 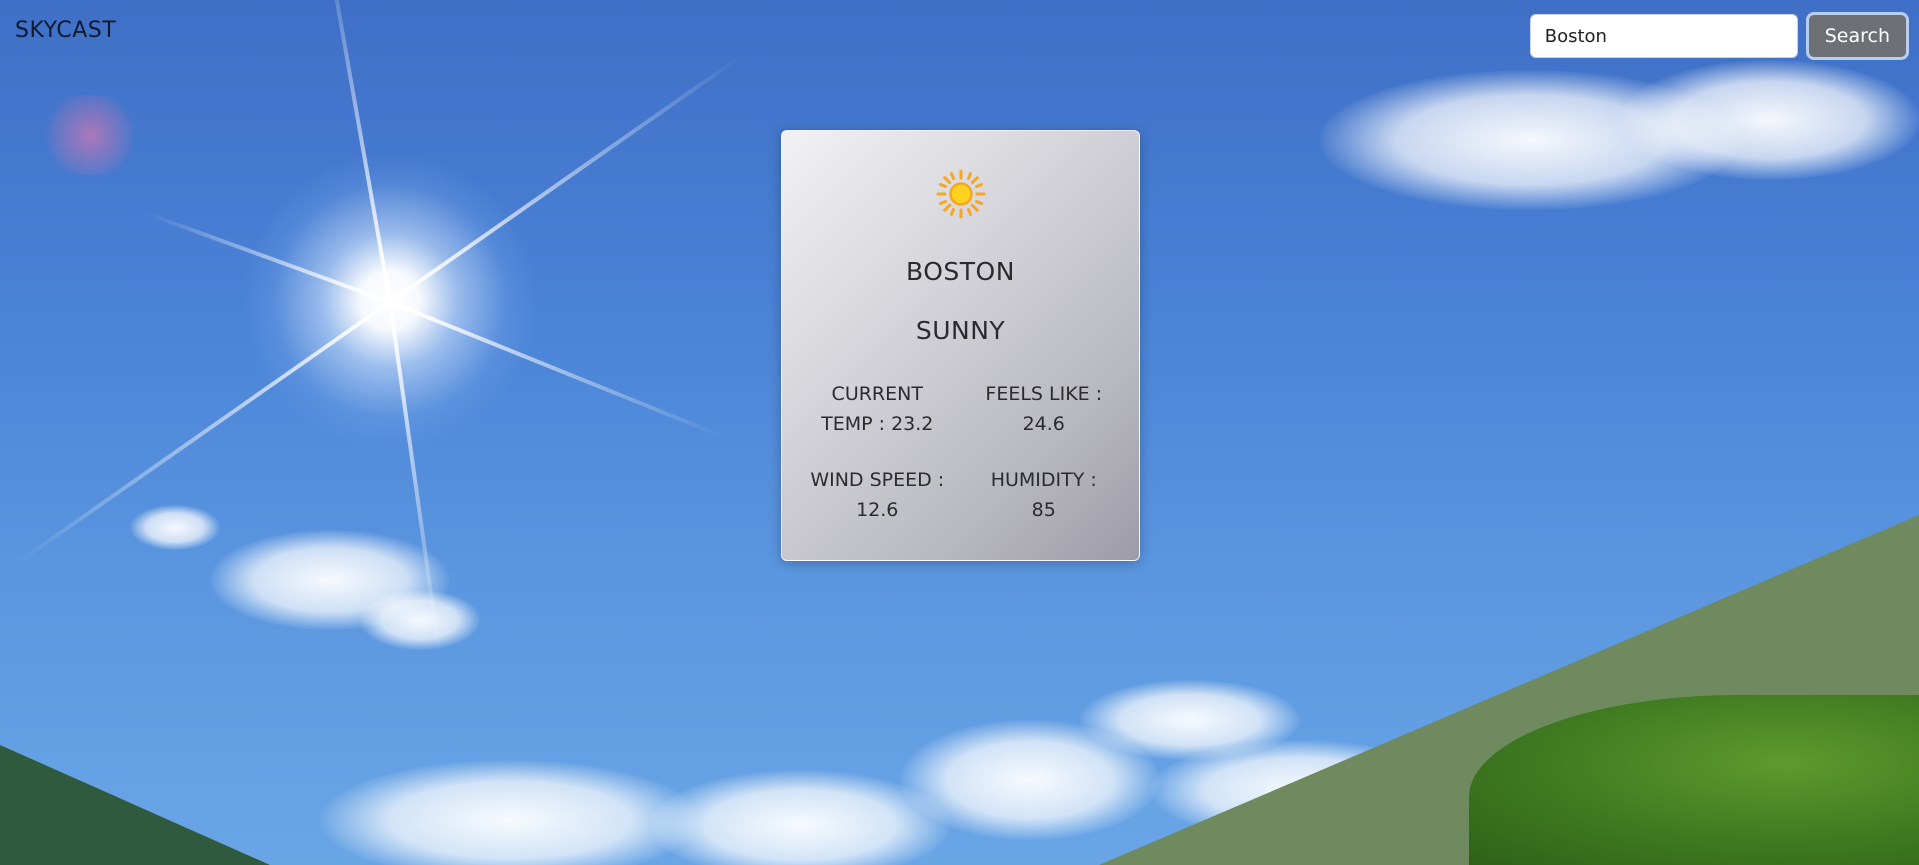 I want to click on feels-like-value: 24.6, so click(x=1043, y=424).